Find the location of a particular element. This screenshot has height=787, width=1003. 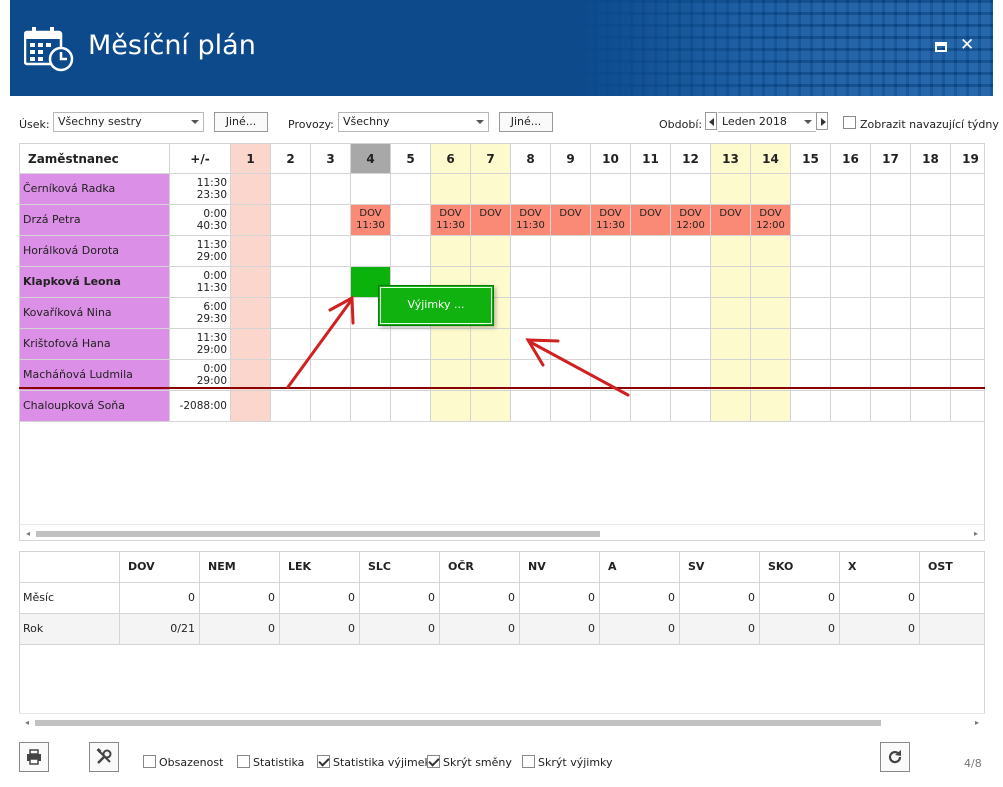

shift-cell: DOV 12:00 is located at coordinates (691, 220).